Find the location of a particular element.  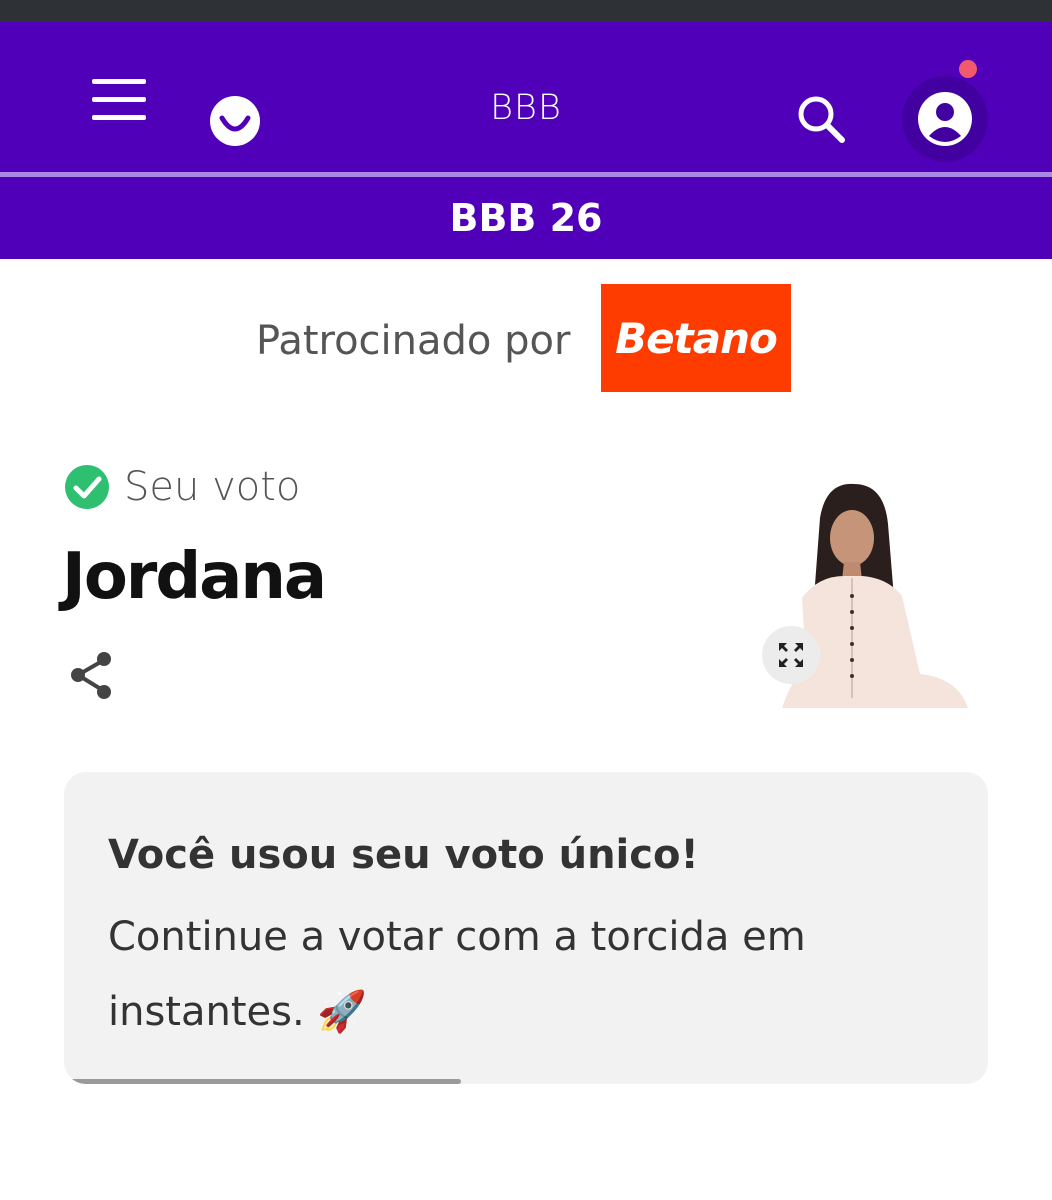

expand-photo-button is located at coordinates (791, 655).